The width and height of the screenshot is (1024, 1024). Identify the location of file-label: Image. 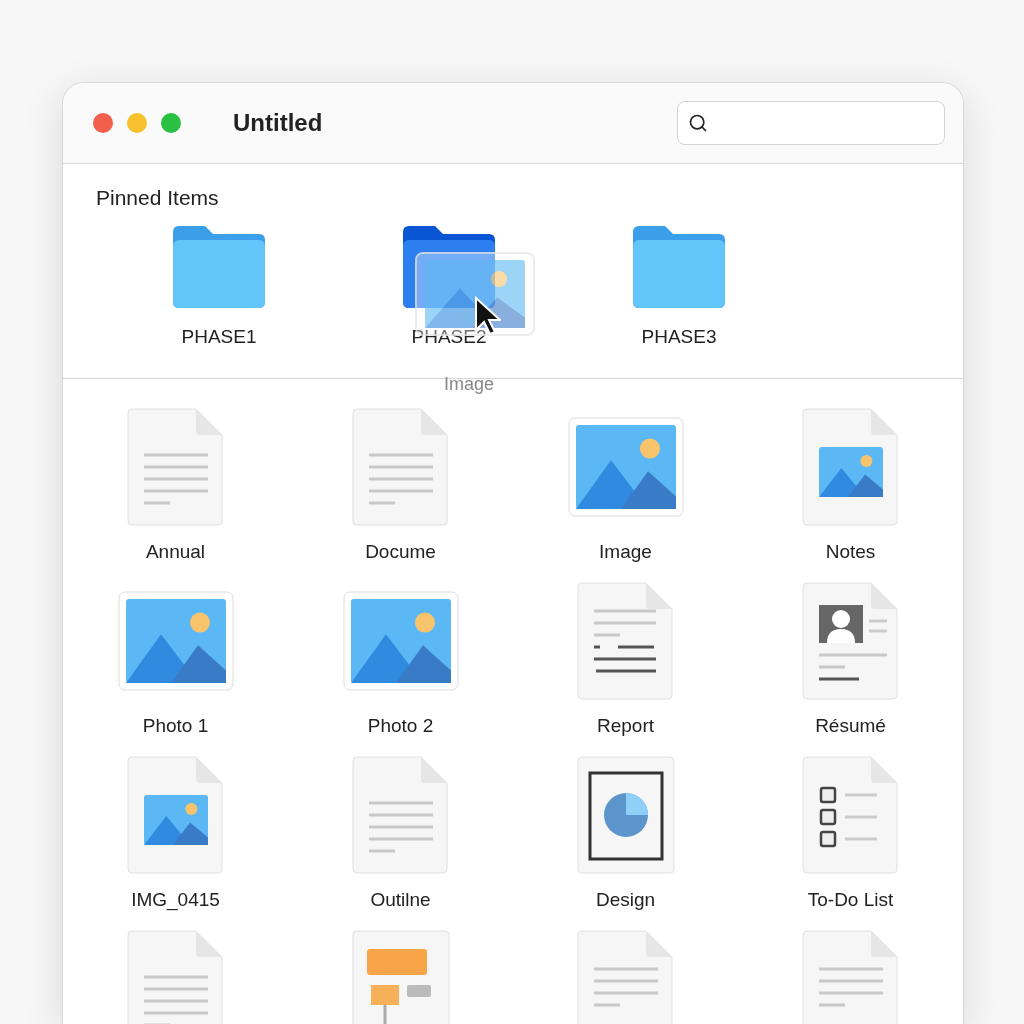
(625, 552).